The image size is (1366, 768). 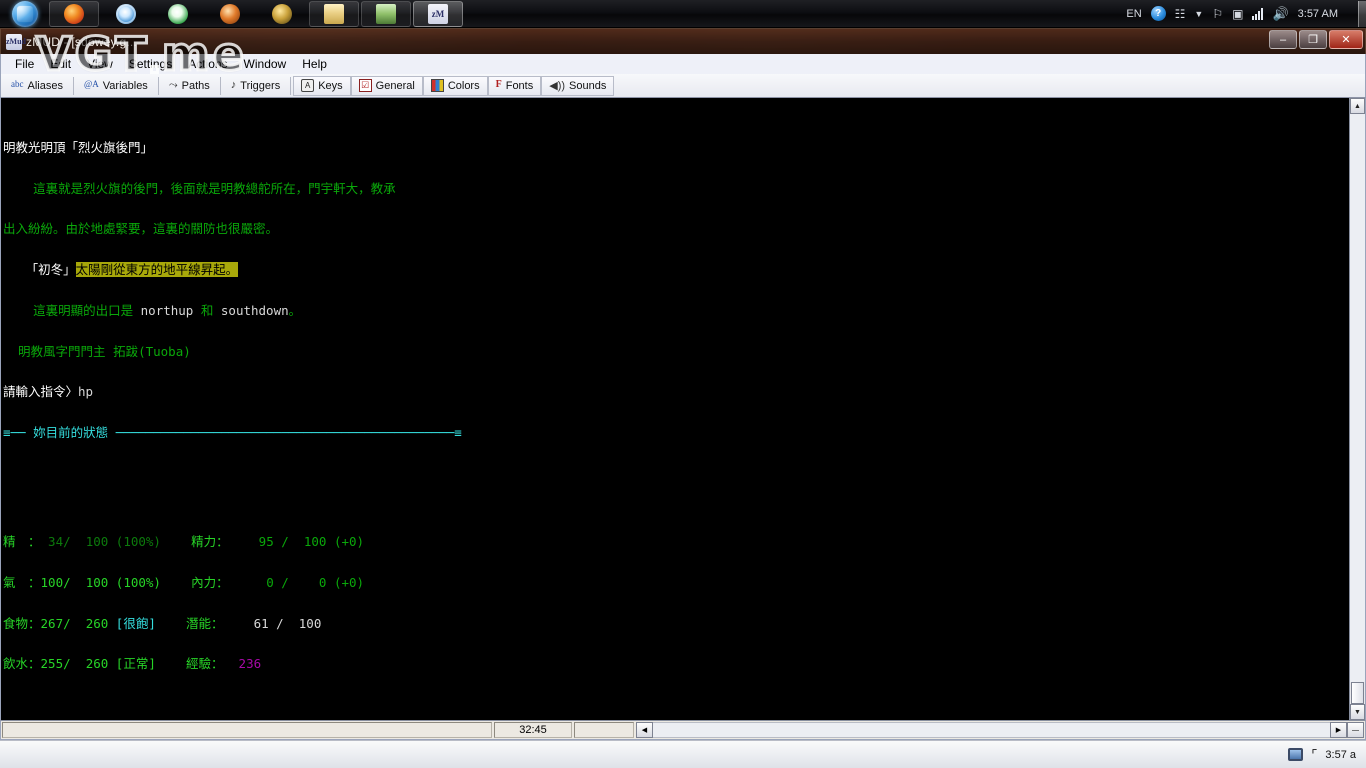 What do you see at coordinates (498, 84) in the screenshot?
I see `fonts-icon: F` at bounding box center [498, 84].